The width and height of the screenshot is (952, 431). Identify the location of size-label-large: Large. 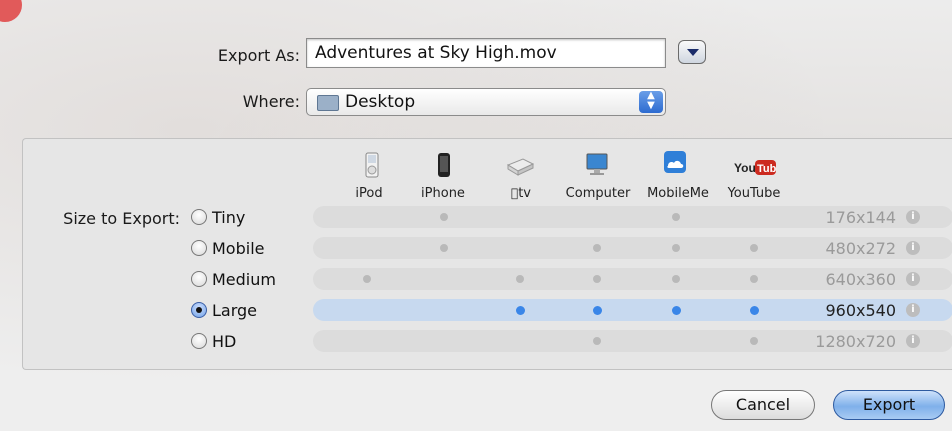
(235, 310).